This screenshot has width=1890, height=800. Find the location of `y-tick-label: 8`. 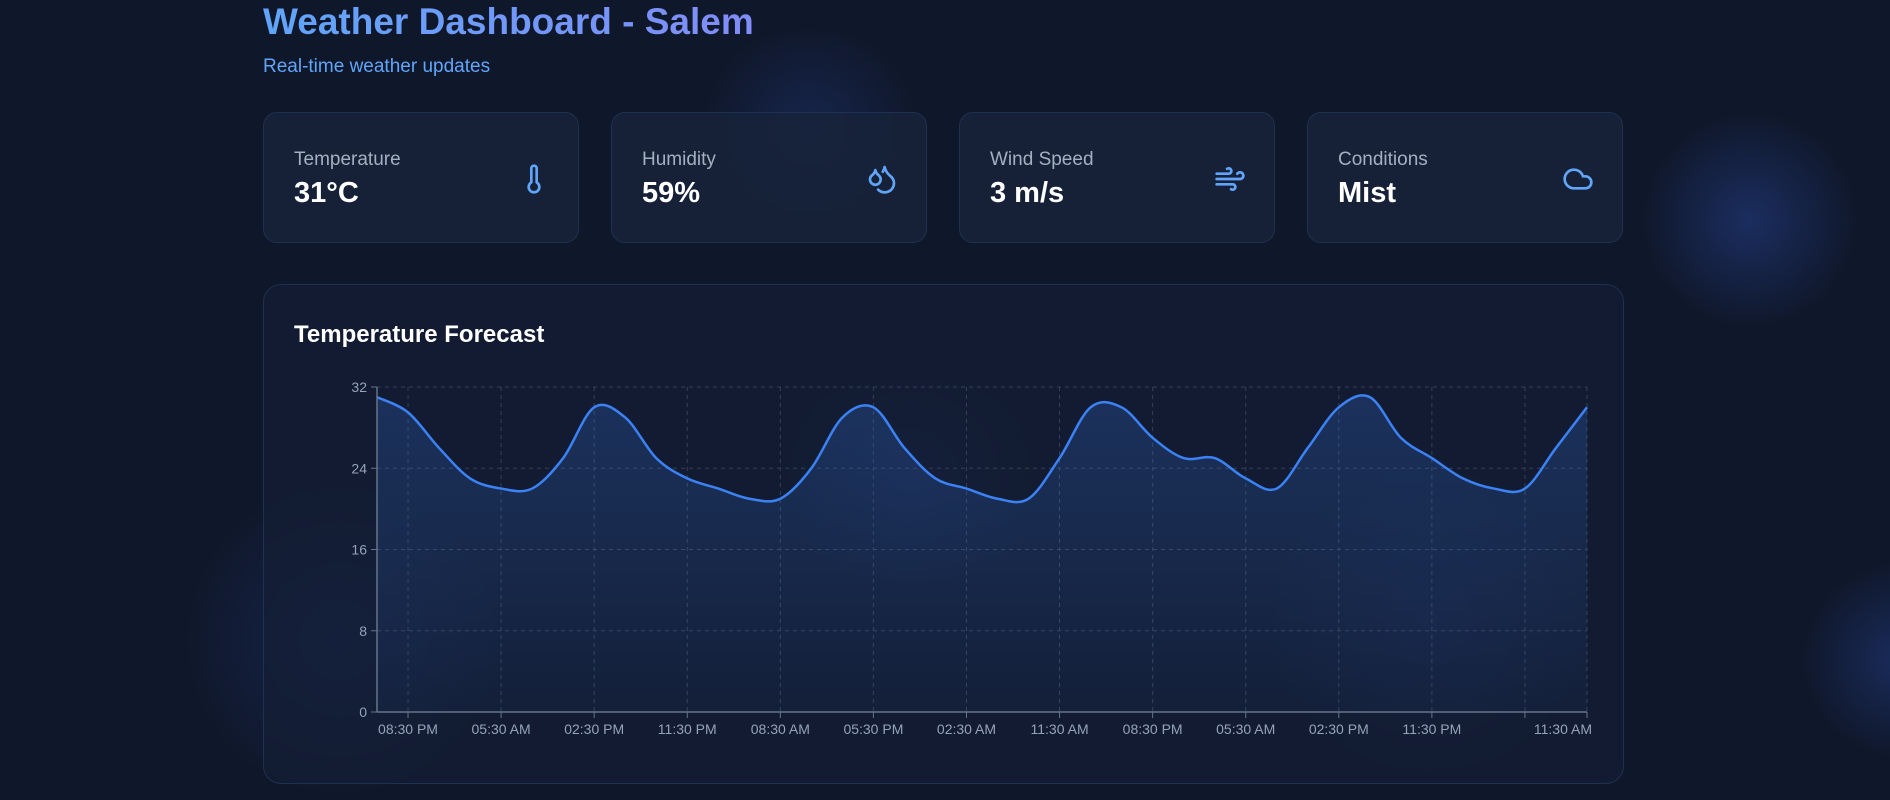

y-tick-label: 8 is located at coordinates (363, 631).